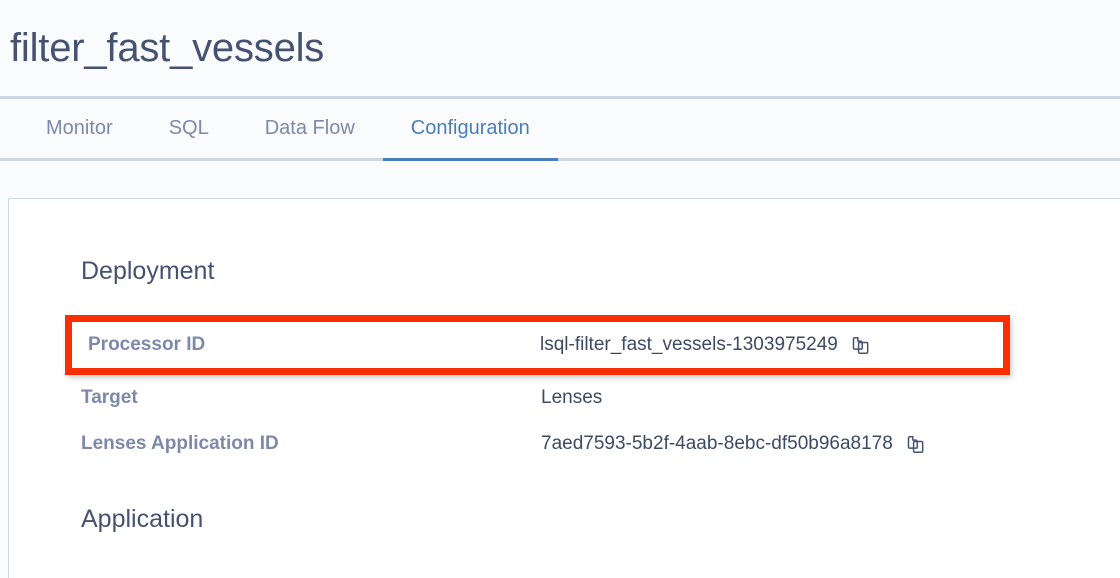  I want to click on tab-bar: Monitor SQL Data Flow Configuration, so click(560, 128).